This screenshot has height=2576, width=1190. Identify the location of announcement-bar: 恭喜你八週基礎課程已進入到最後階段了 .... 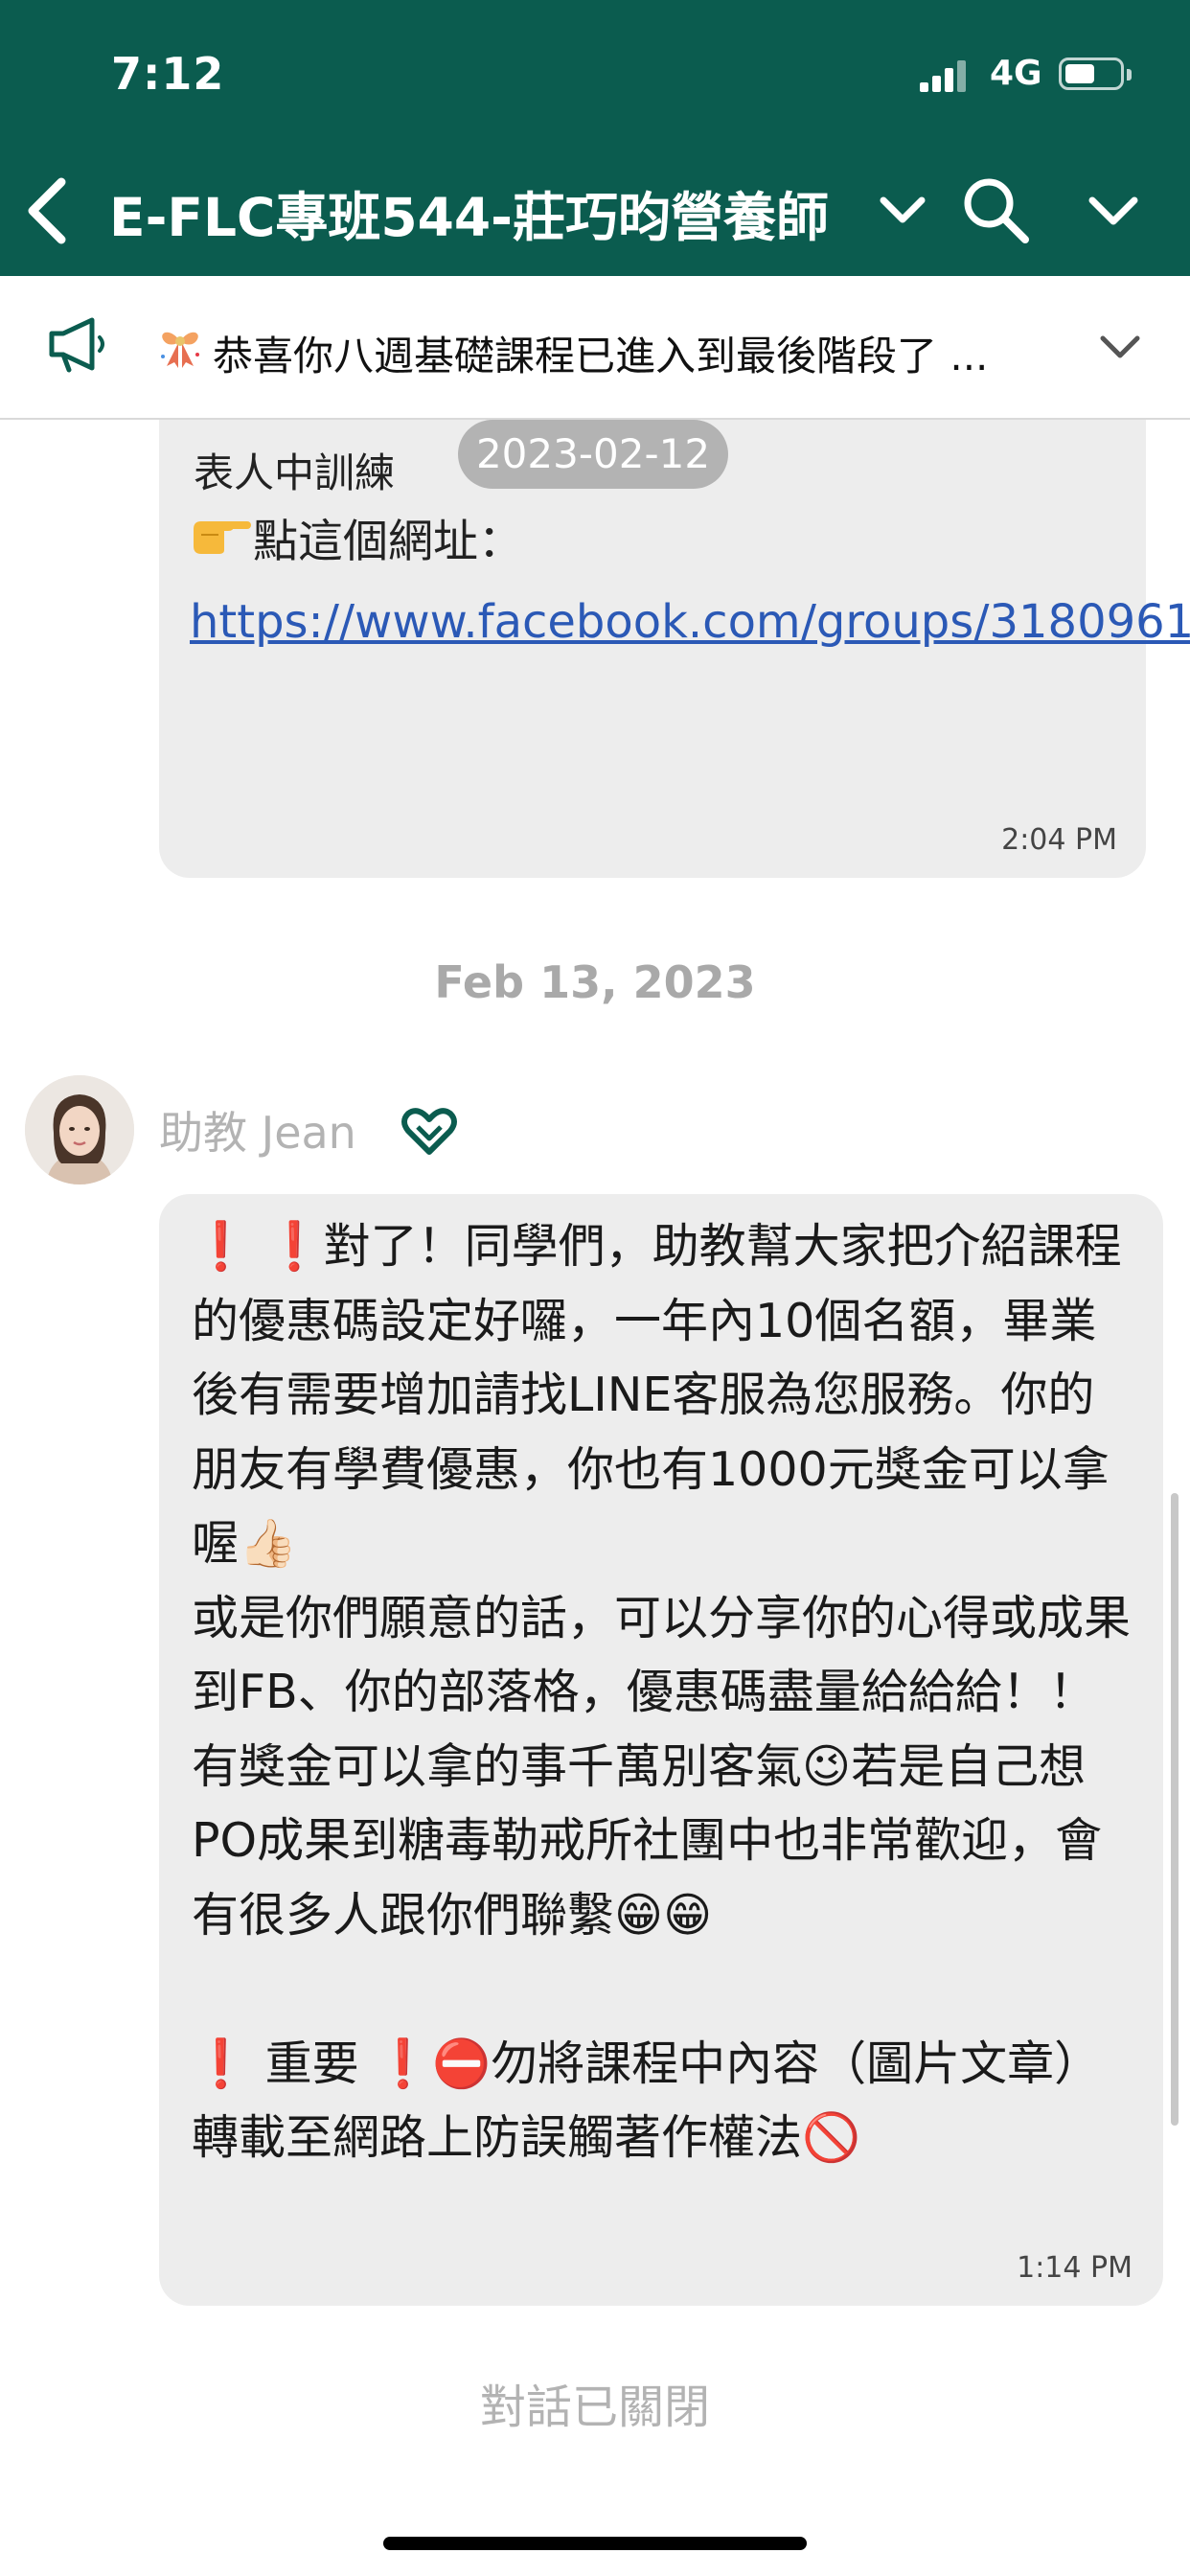
(595, 348).